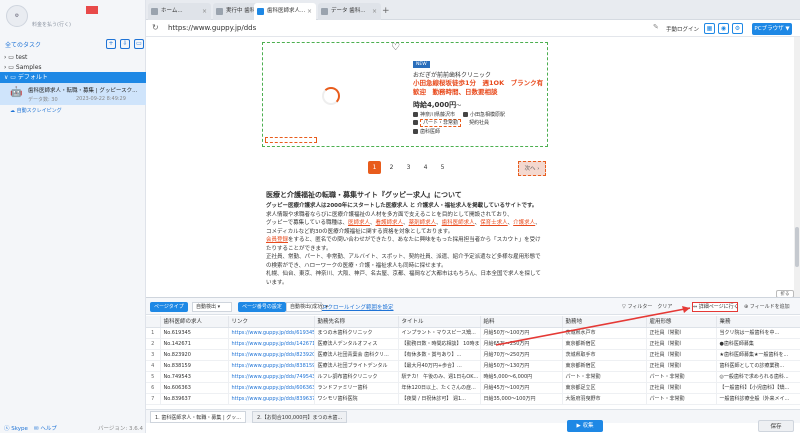  Describe the element at coordinates (285, 11) in the screenshot. I see `tab-dentist-jobs: 歯科医師求人... ×` at that location.